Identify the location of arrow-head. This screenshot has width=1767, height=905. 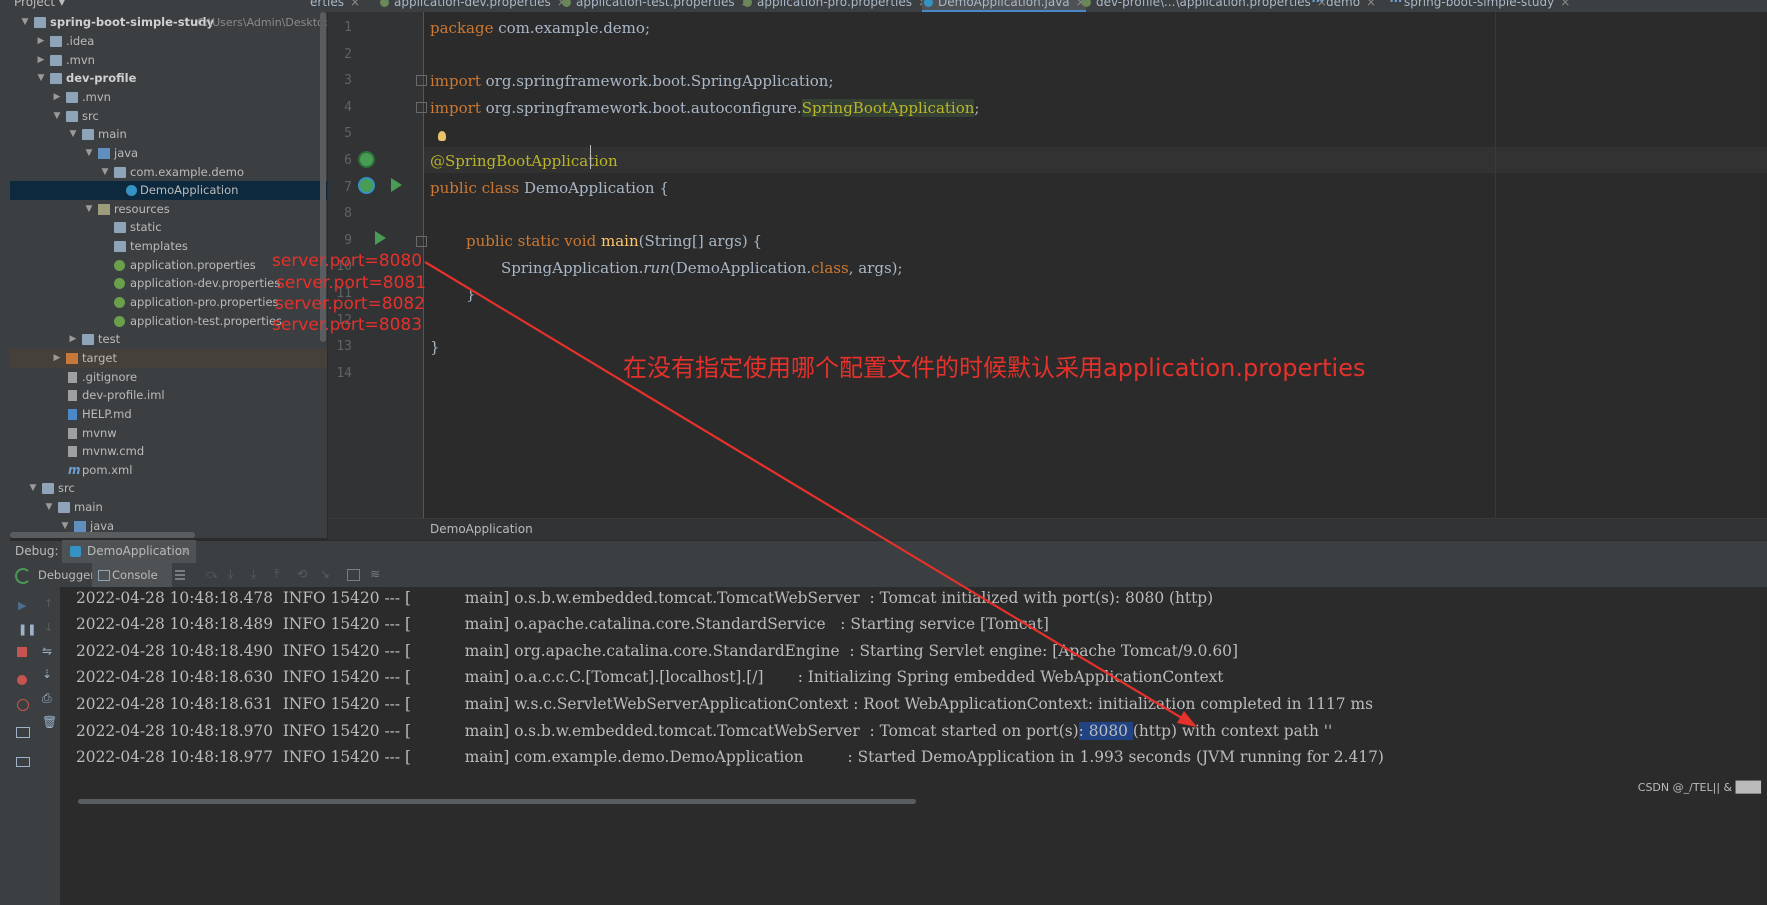
(1187, 719).